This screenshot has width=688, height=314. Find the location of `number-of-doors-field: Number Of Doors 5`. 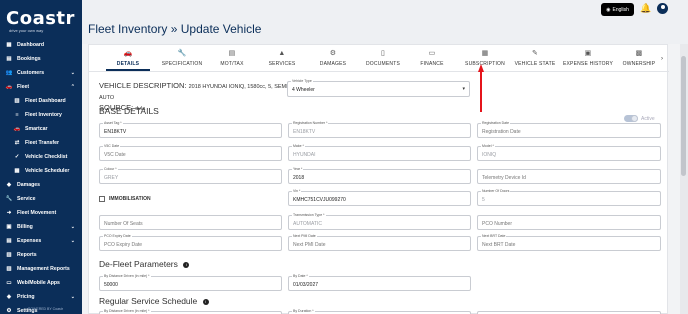

number-of-doors-field: Number Of Doors 5 is located at coordinates (569, 197).